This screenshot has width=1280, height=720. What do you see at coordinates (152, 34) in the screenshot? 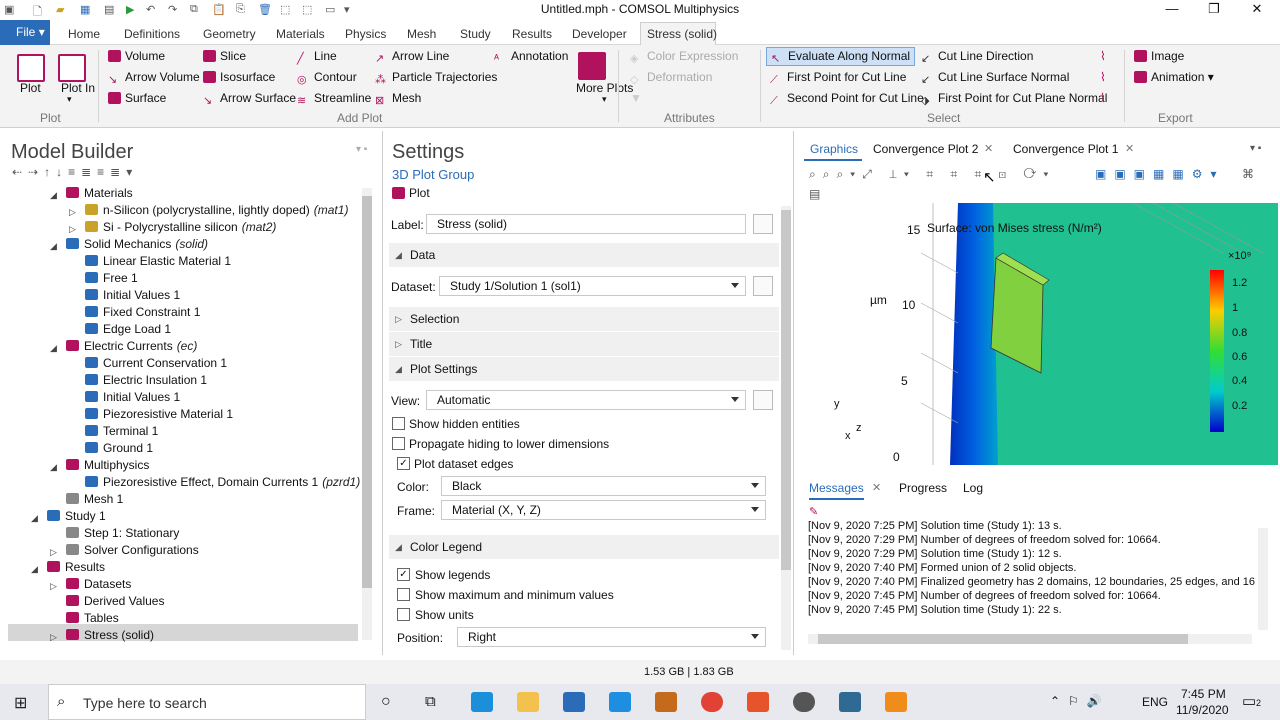
I see `tab-definitions: Definitions` at bounding box center [152, 34].